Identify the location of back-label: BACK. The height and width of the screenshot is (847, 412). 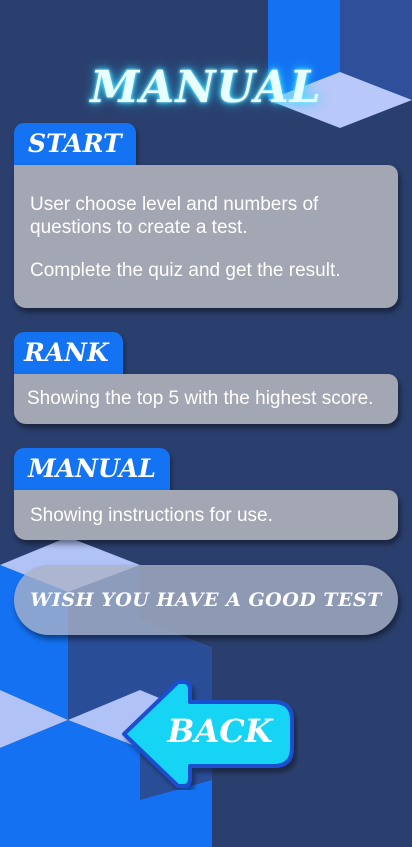
(220, 734).